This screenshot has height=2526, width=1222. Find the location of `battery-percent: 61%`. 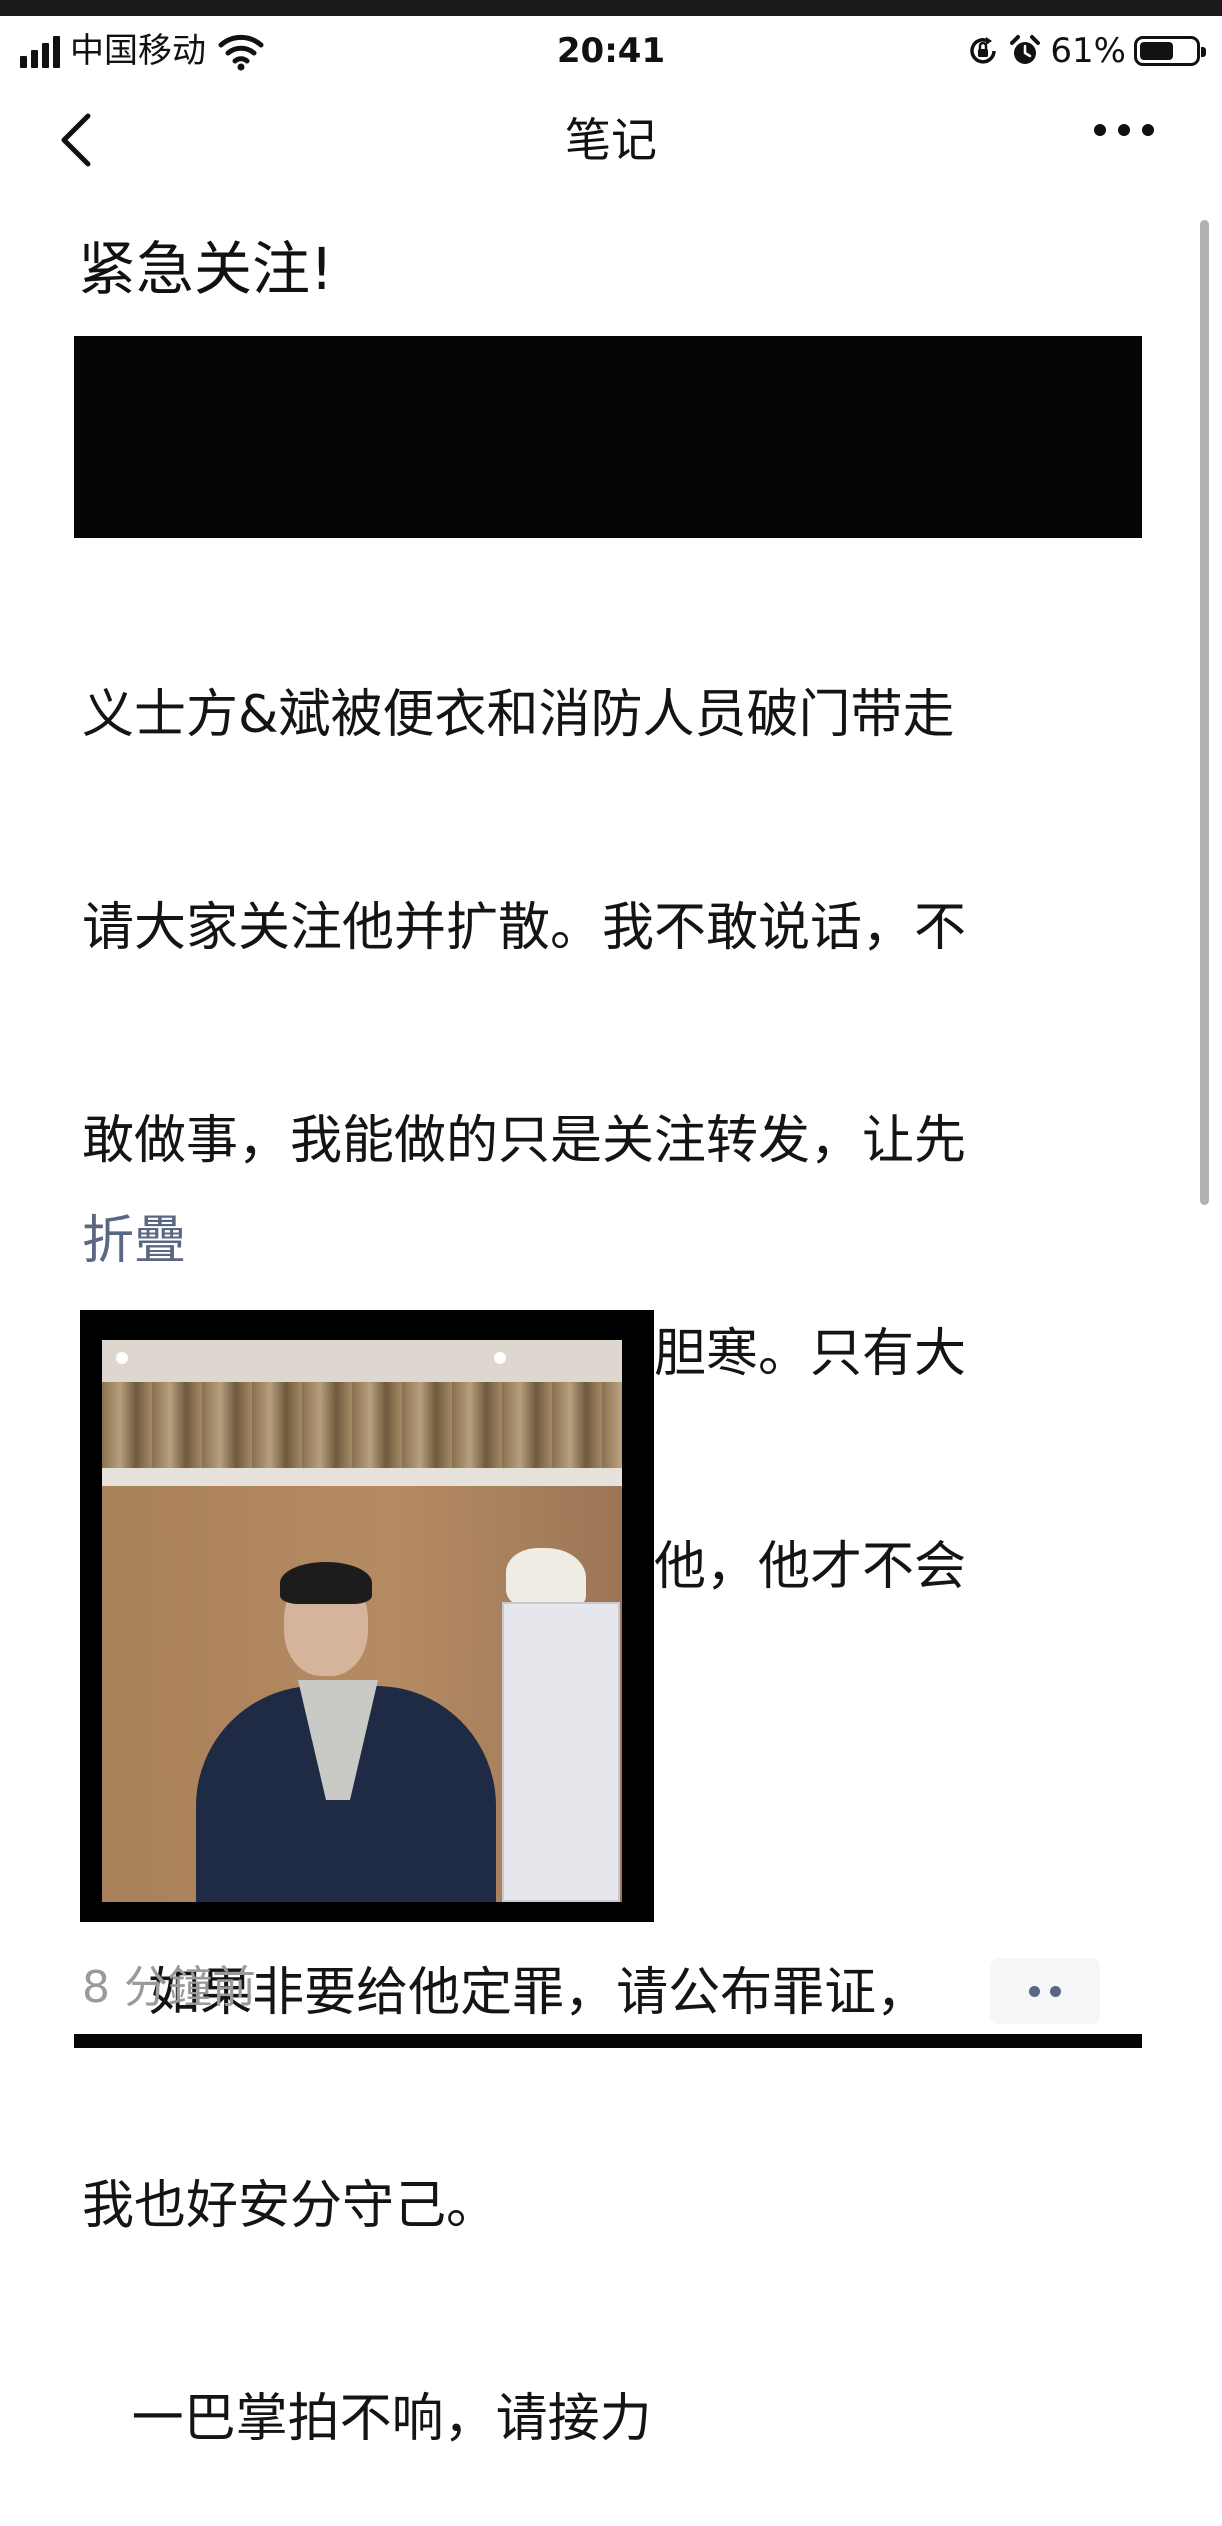

battery-percent: 61% is located at coordinates (1088, 51).